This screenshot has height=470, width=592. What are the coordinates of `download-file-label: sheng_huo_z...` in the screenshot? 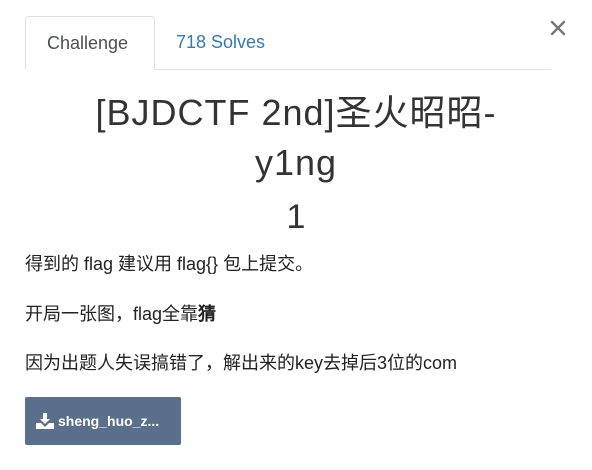 It's located at (109, 421).